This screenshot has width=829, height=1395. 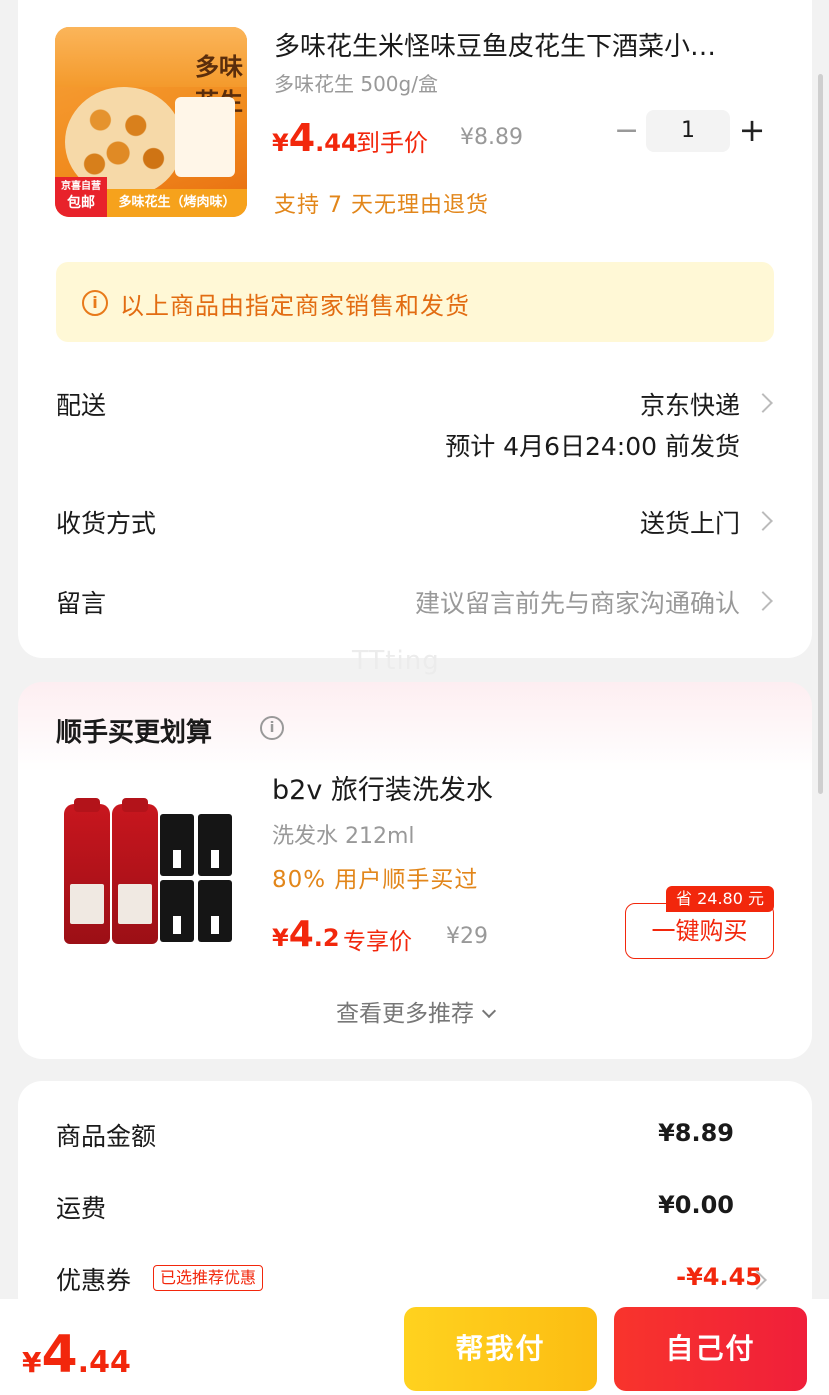 I want to click on message-input: 建议留言前先与商家沟通确认, so click(x=577, y=602).